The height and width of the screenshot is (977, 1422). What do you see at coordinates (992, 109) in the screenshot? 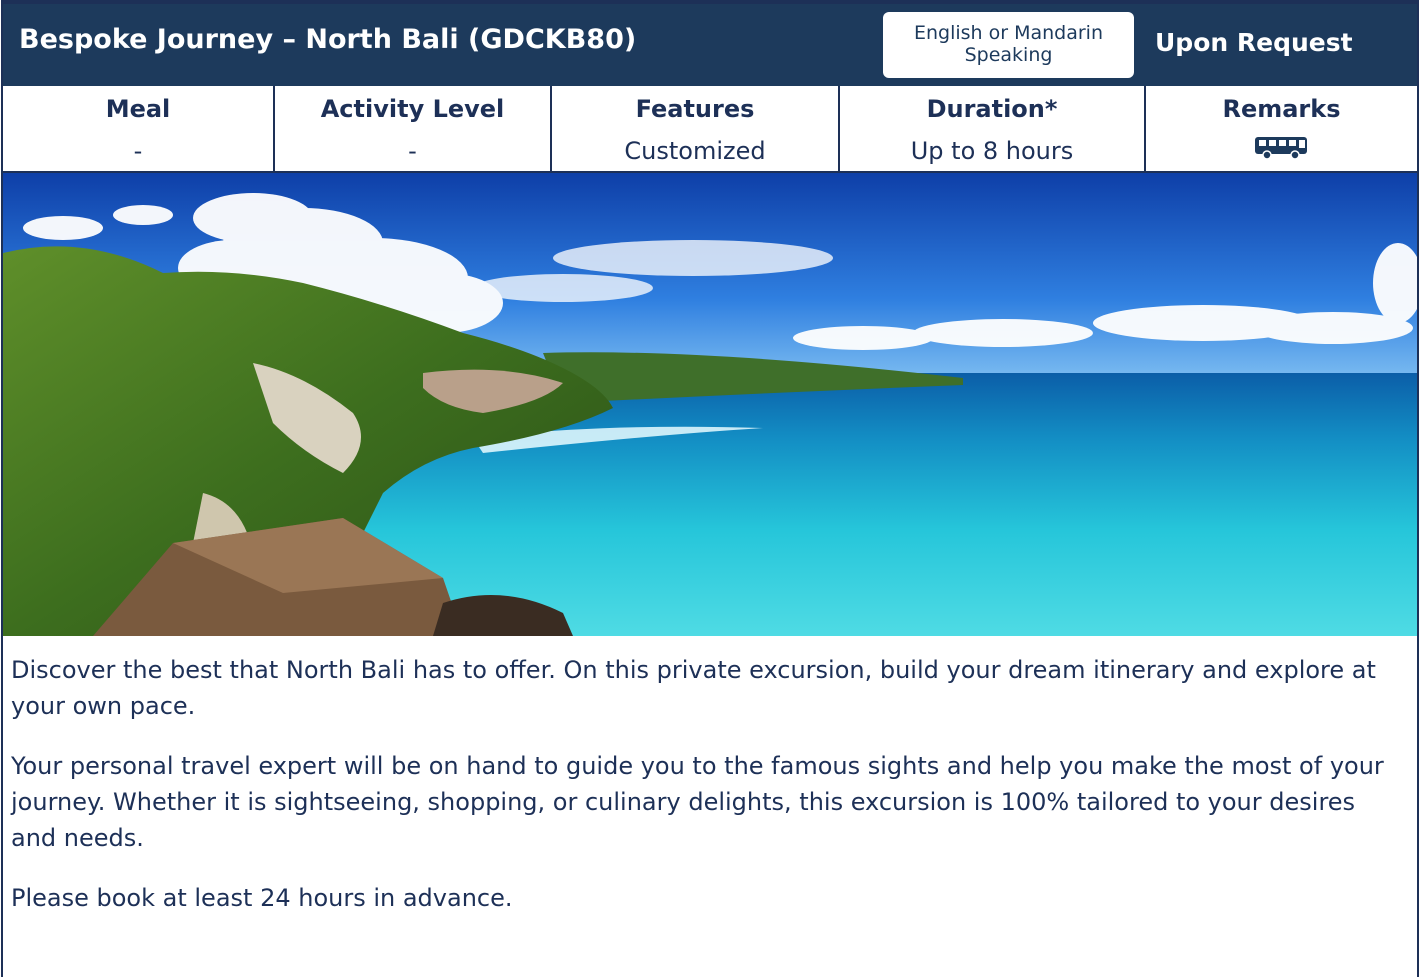
I see `duration-label: Duration*` at bounding box center [992, 109].